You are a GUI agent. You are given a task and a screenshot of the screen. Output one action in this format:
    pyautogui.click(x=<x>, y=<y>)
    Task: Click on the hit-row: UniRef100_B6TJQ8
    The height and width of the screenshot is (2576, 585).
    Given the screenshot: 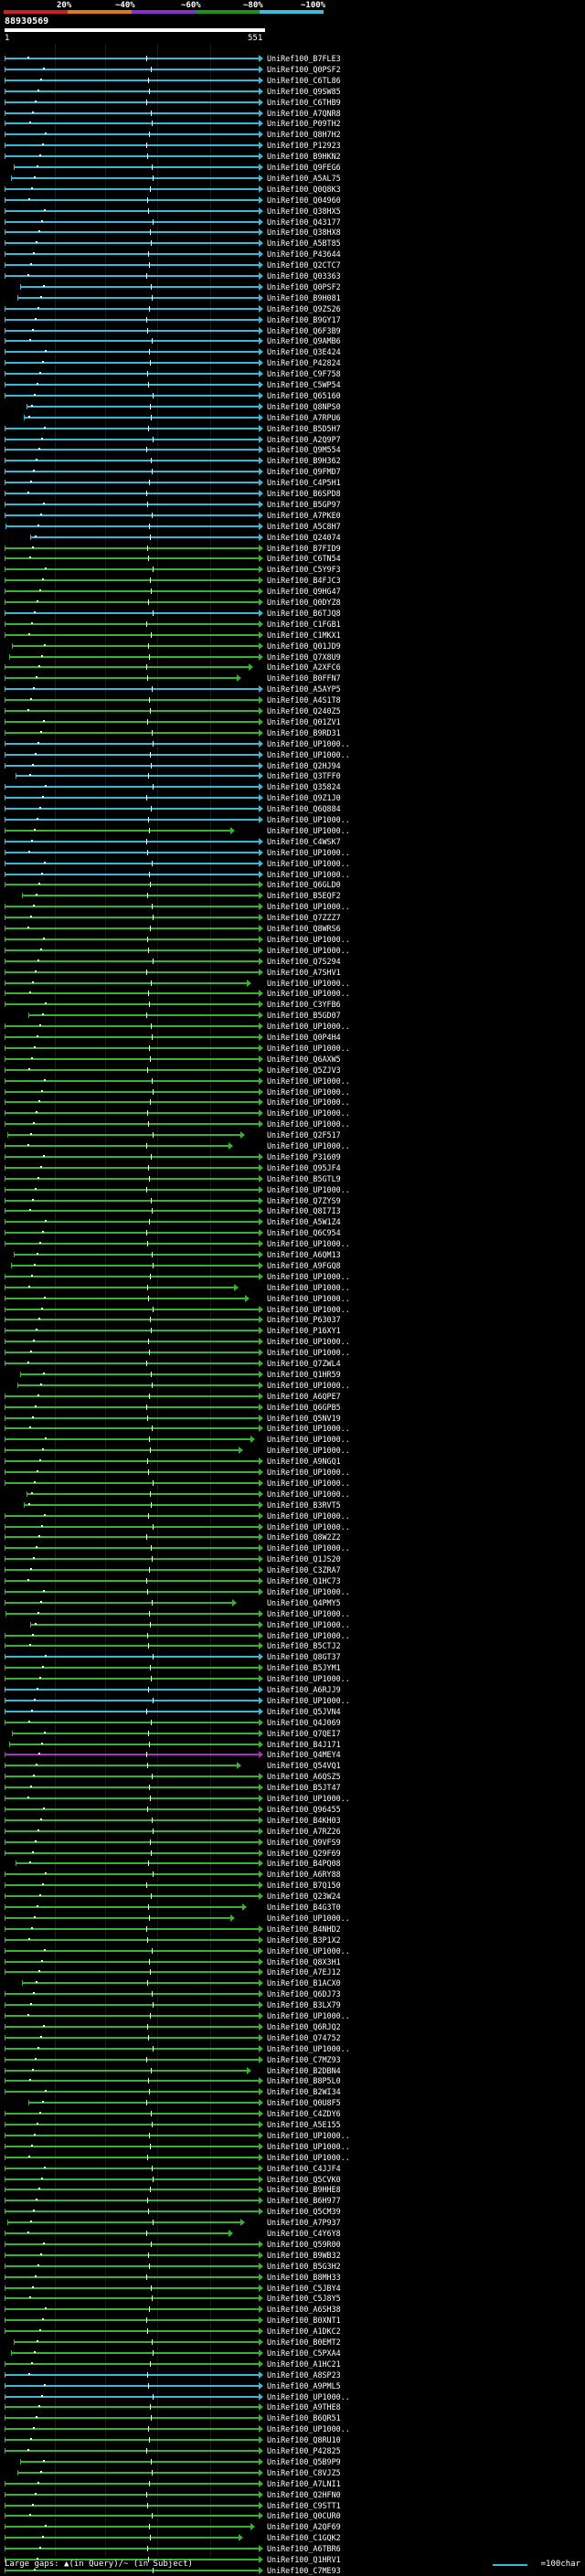 What is the action you would take?
    pyautogui.click(x=293, y=613)
    